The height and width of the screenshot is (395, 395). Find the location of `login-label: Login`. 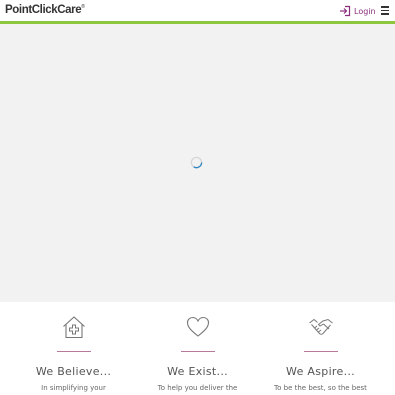

login-label: Login is located at coordinates (365, 11).